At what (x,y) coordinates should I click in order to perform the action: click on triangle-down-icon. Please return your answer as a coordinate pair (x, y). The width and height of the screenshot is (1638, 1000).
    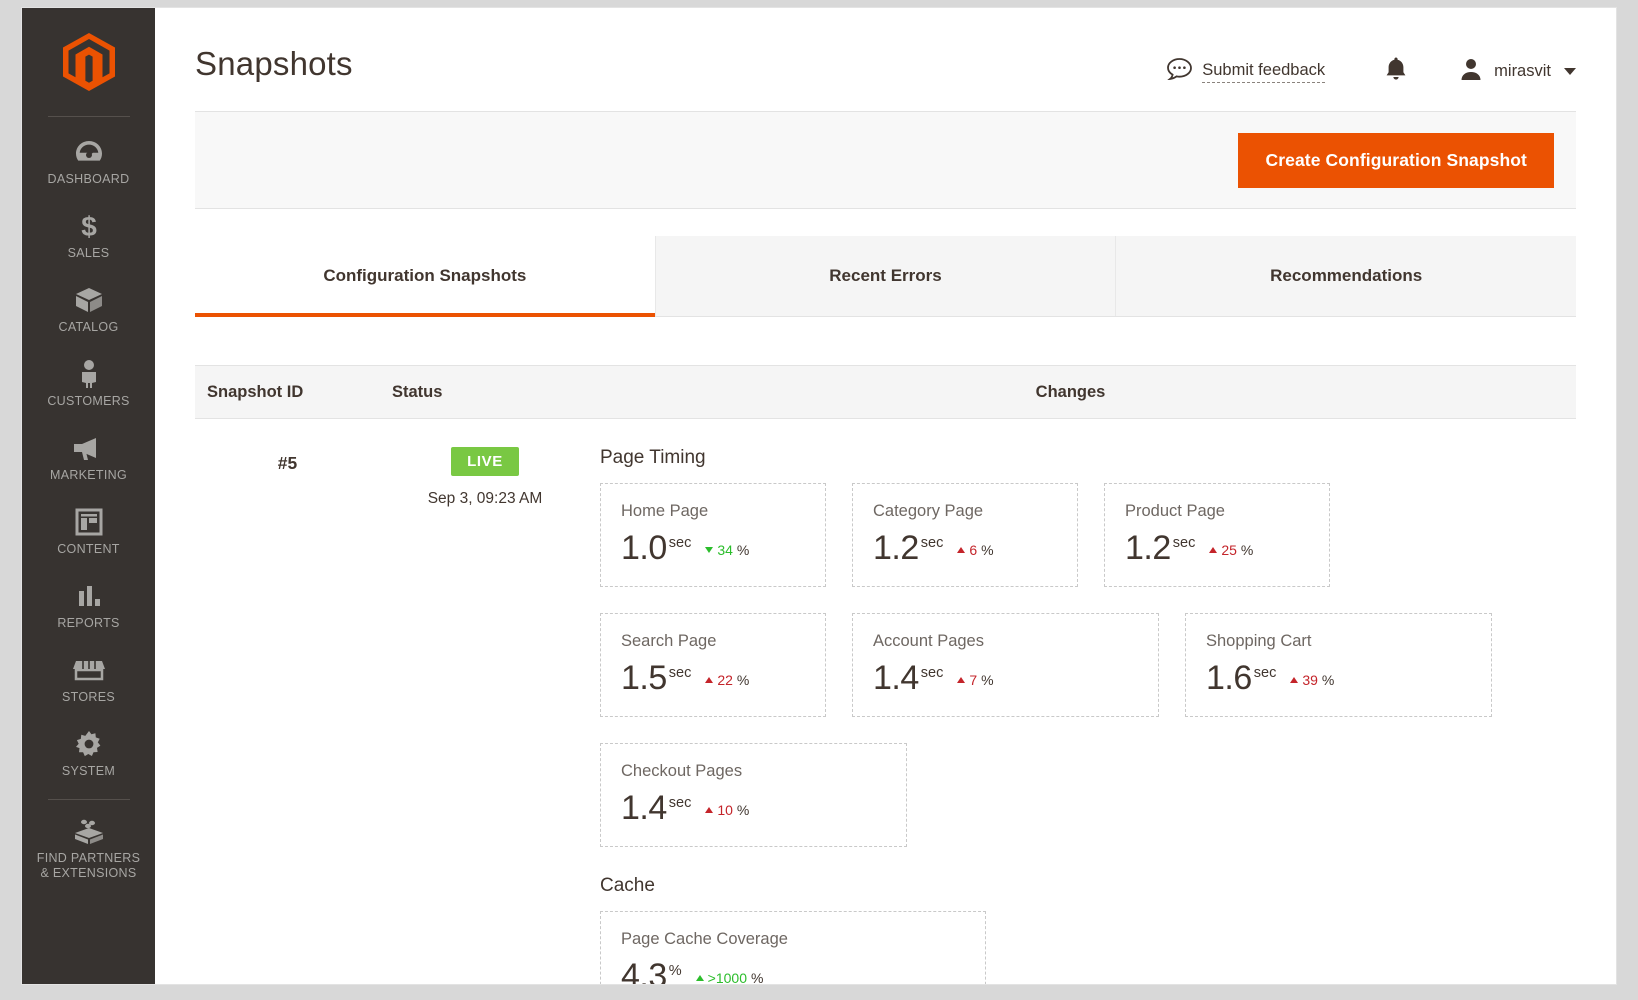
    Looking at the image, I should click on (709, 550).